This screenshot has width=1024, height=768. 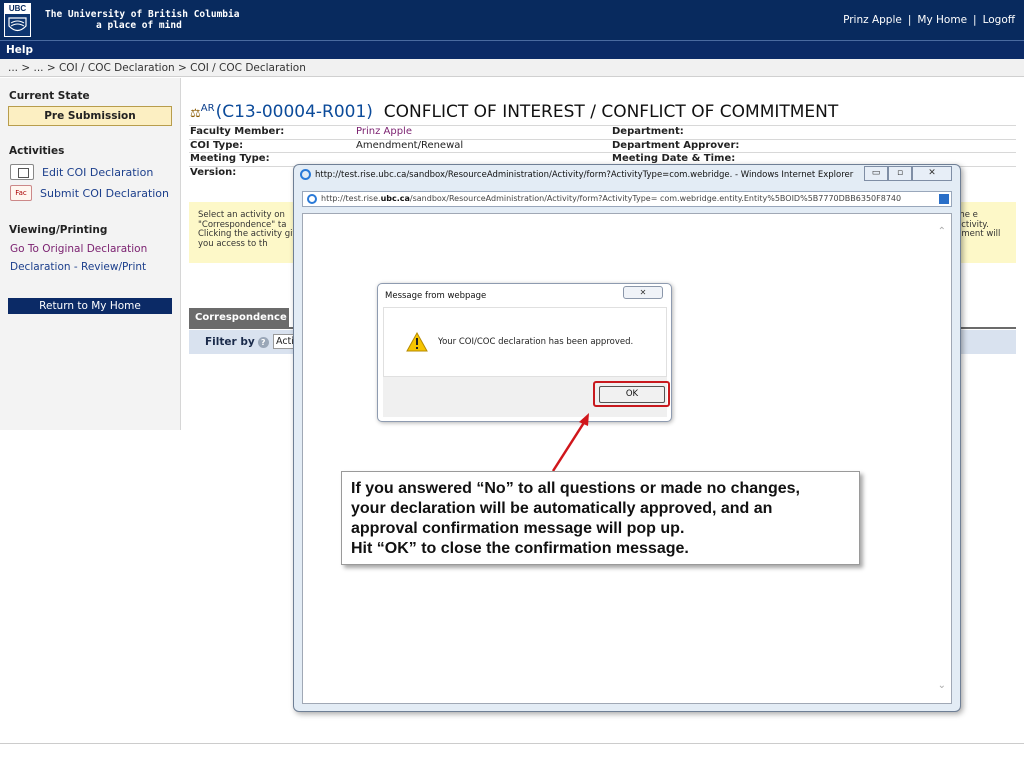 What do you see at coordinates (230, 158) in the screenshot?
I see `info-label: Meeting Type:` at bounding box center [230, 158].